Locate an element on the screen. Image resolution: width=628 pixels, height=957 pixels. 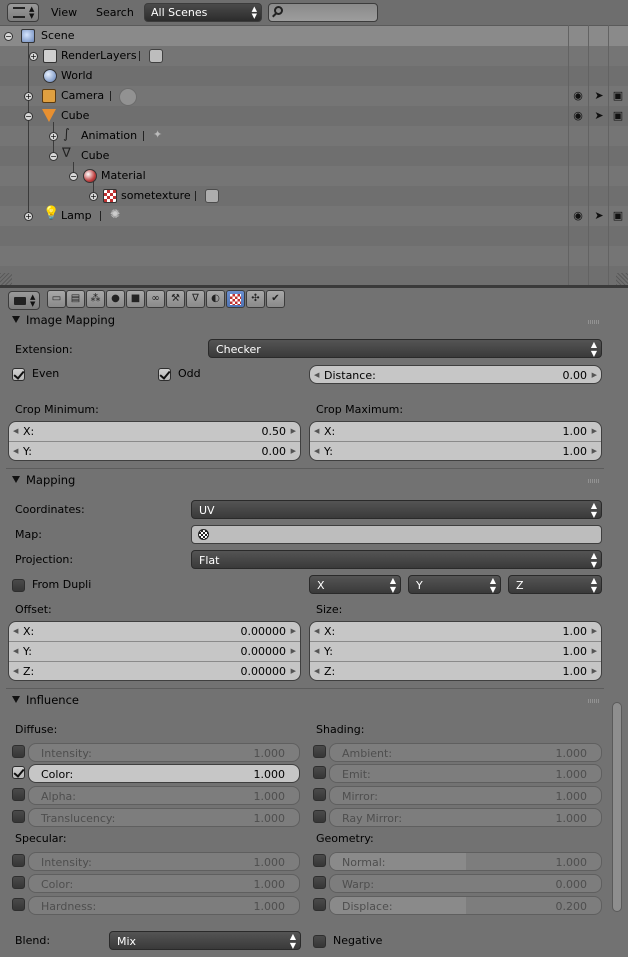
geometry-warp-checkbox is located at coordinates (319, 882).